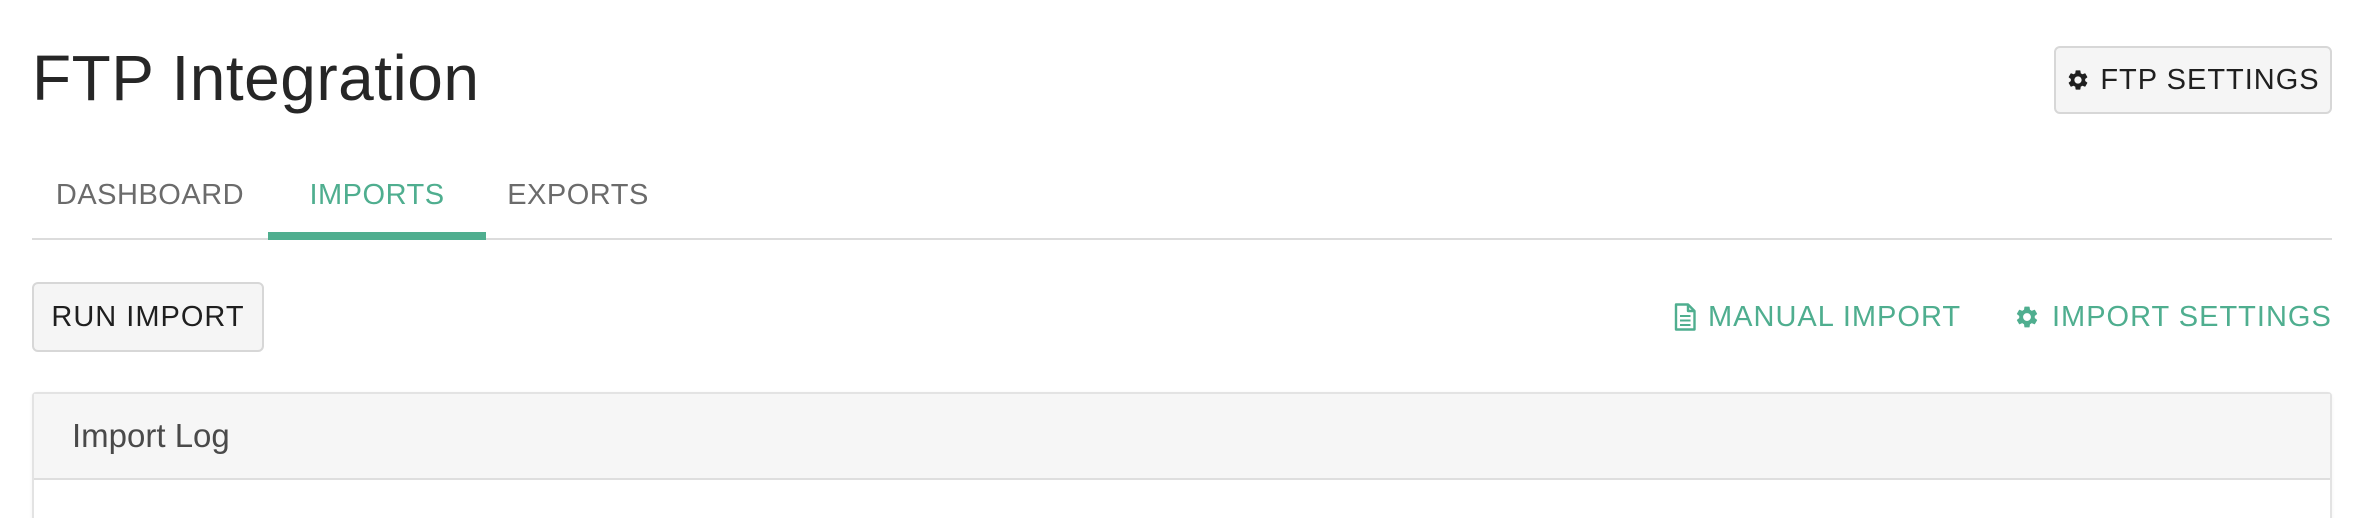  I want to click on manual-import-label: MANUAL IMPORT, so click(1835, 316).